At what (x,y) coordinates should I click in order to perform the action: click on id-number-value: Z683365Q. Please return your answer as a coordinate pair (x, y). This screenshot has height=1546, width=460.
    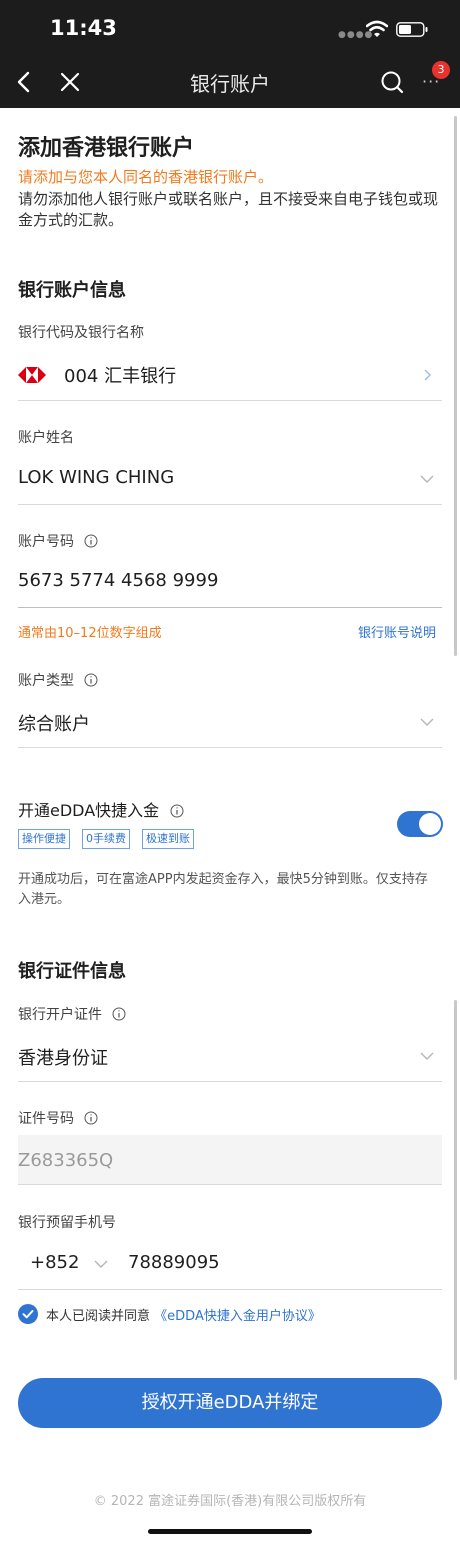
    Looking at the image, I should click on (66, 1160).